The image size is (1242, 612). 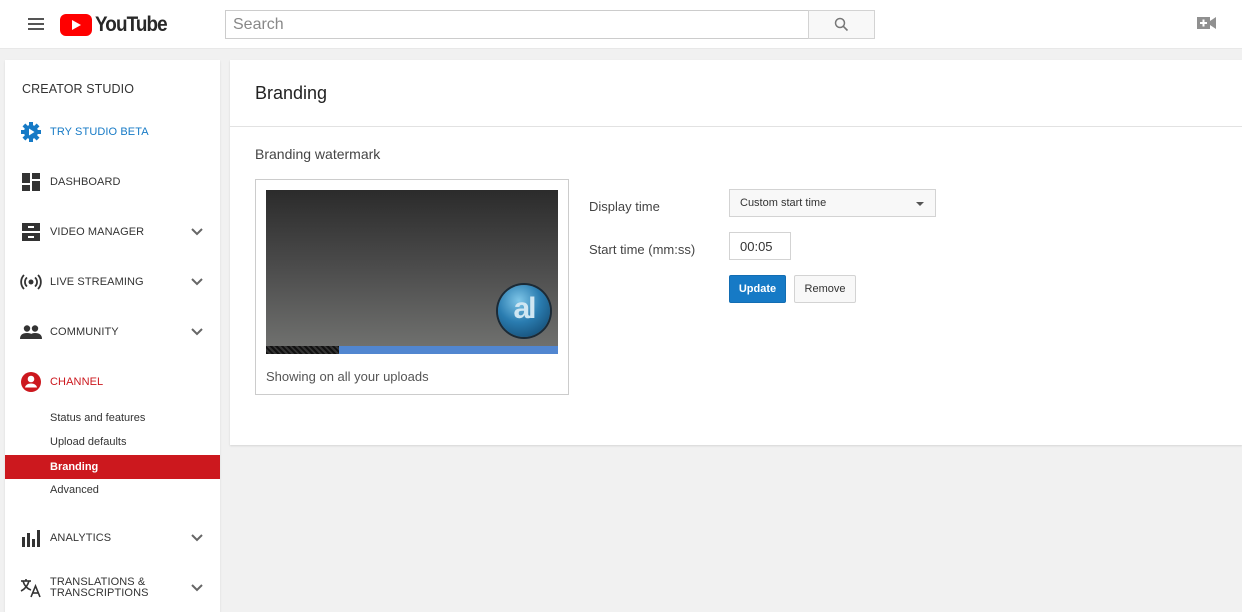 What do you see at coordinates (302, 350) in the screenshot?
I see `progress-played` at bounding box center [302, 350].